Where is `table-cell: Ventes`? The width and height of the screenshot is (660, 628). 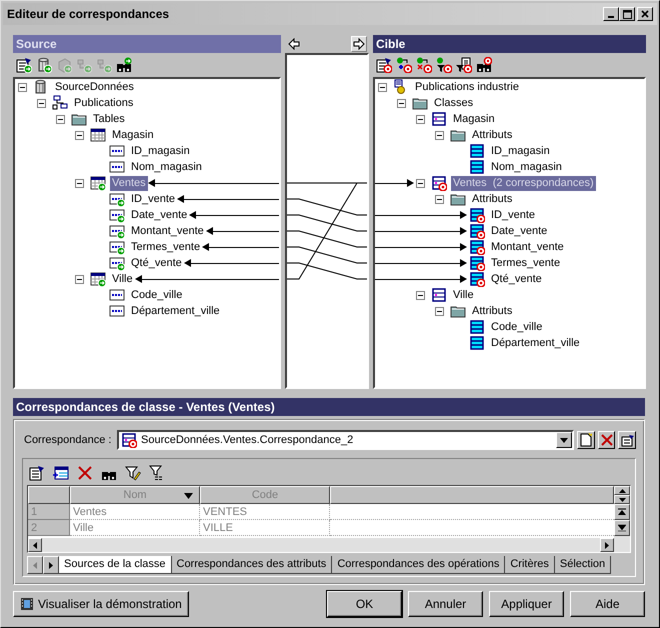 table-cell: Ventes is located at coordinates (135, 512).